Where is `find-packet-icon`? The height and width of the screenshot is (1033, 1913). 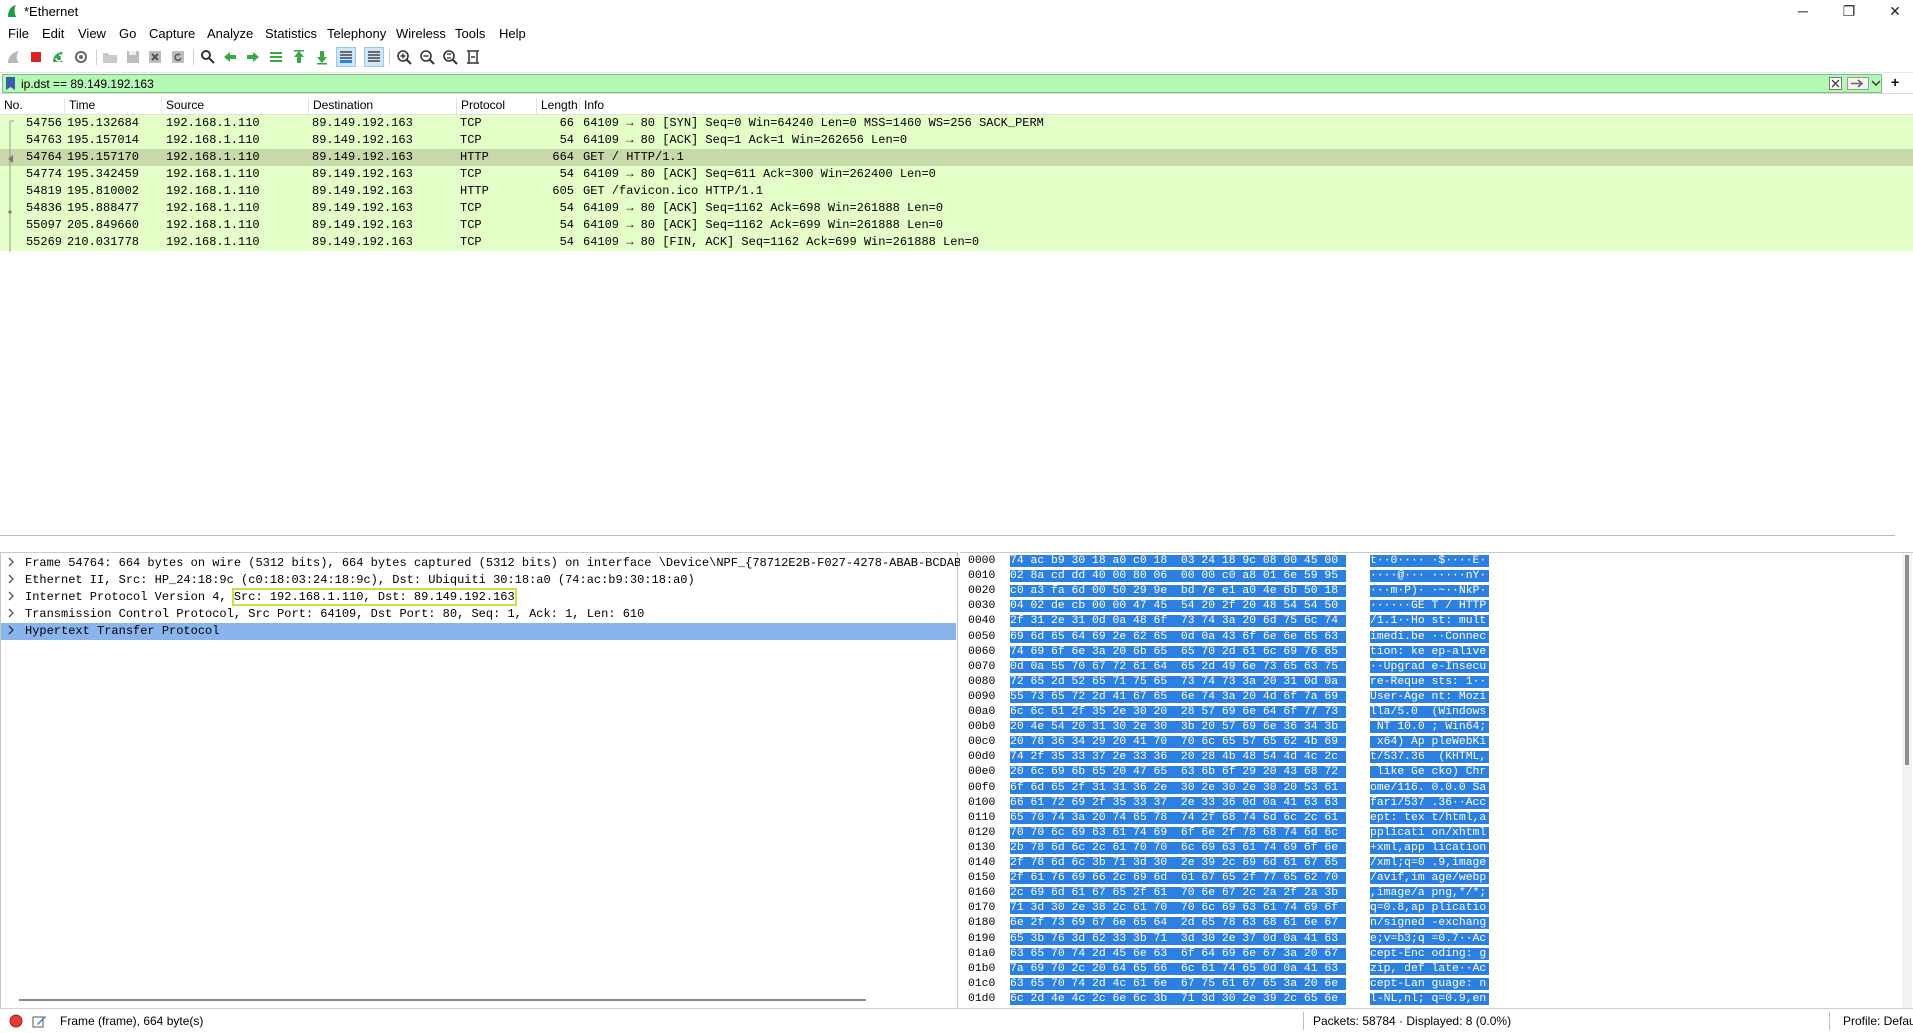
find-packet-icon is located at coordinates (208, 57).